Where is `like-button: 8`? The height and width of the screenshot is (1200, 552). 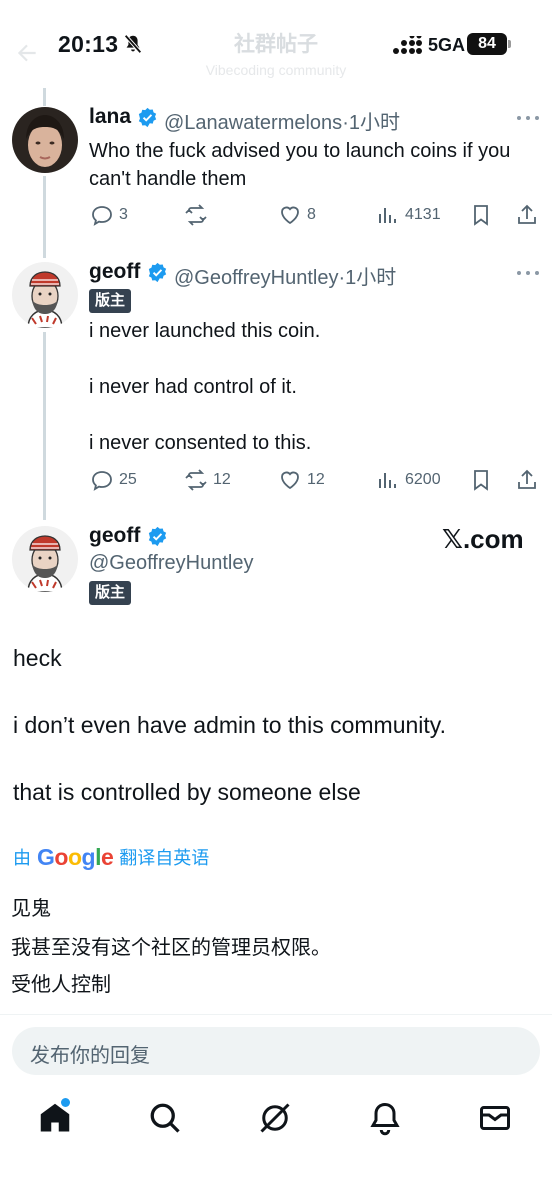
like-button: 8 is located at coordinates (297, 215).